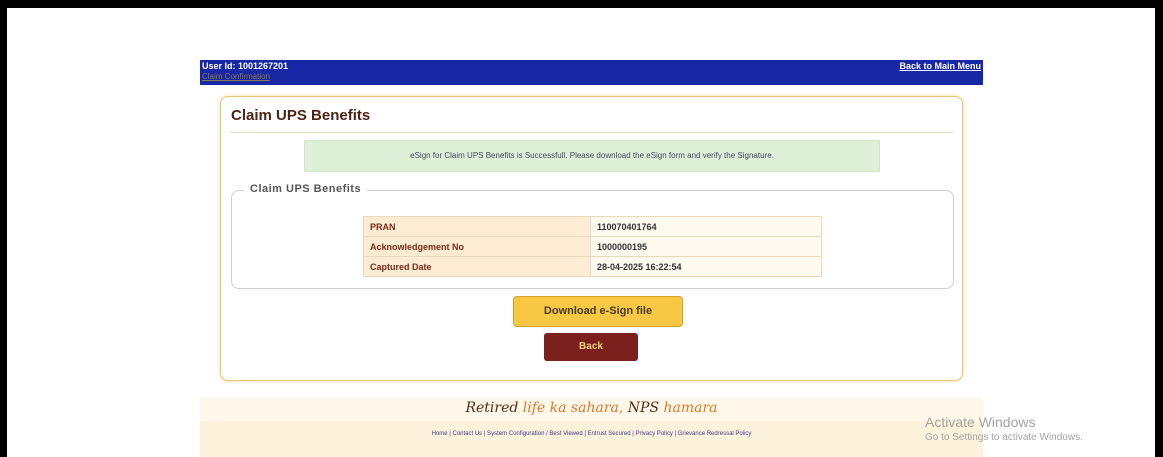  I want to click on page-title: Claim UPS Benefits, so click(301, 115).